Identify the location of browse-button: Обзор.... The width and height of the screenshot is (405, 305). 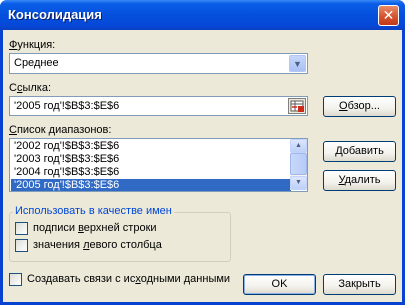
(359, 106).